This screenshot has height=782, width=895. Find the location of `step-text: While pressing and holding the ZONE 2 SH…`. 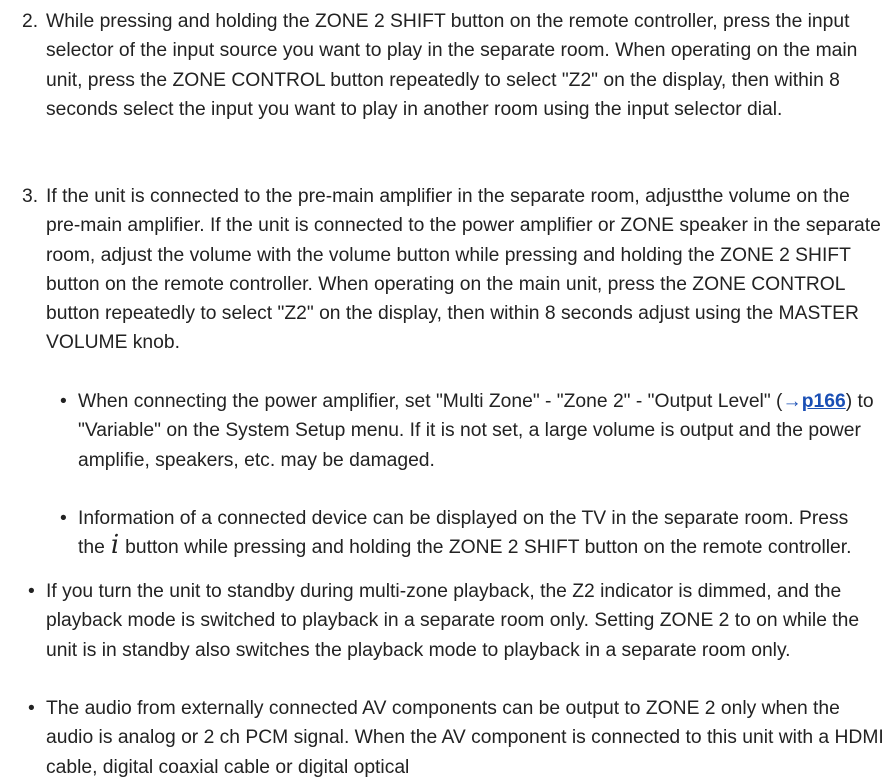

step-text: While pressing and holding the ZONE 2 SH… is located at coordinates (452, 65).